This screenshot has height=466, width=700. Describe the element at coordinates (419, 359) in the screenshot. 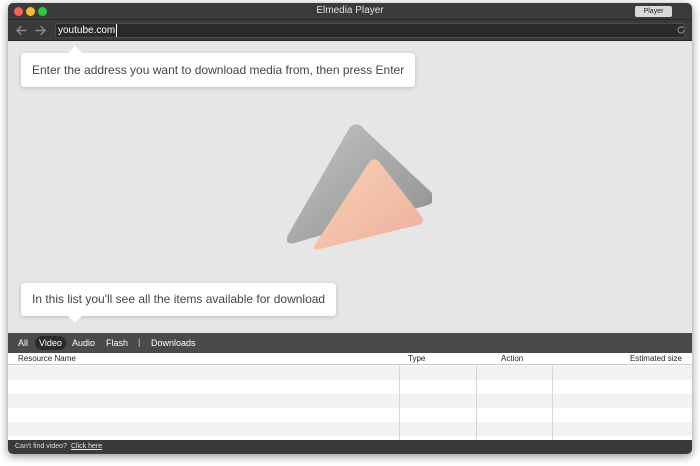

I see `column-header-type: Type` at that location.